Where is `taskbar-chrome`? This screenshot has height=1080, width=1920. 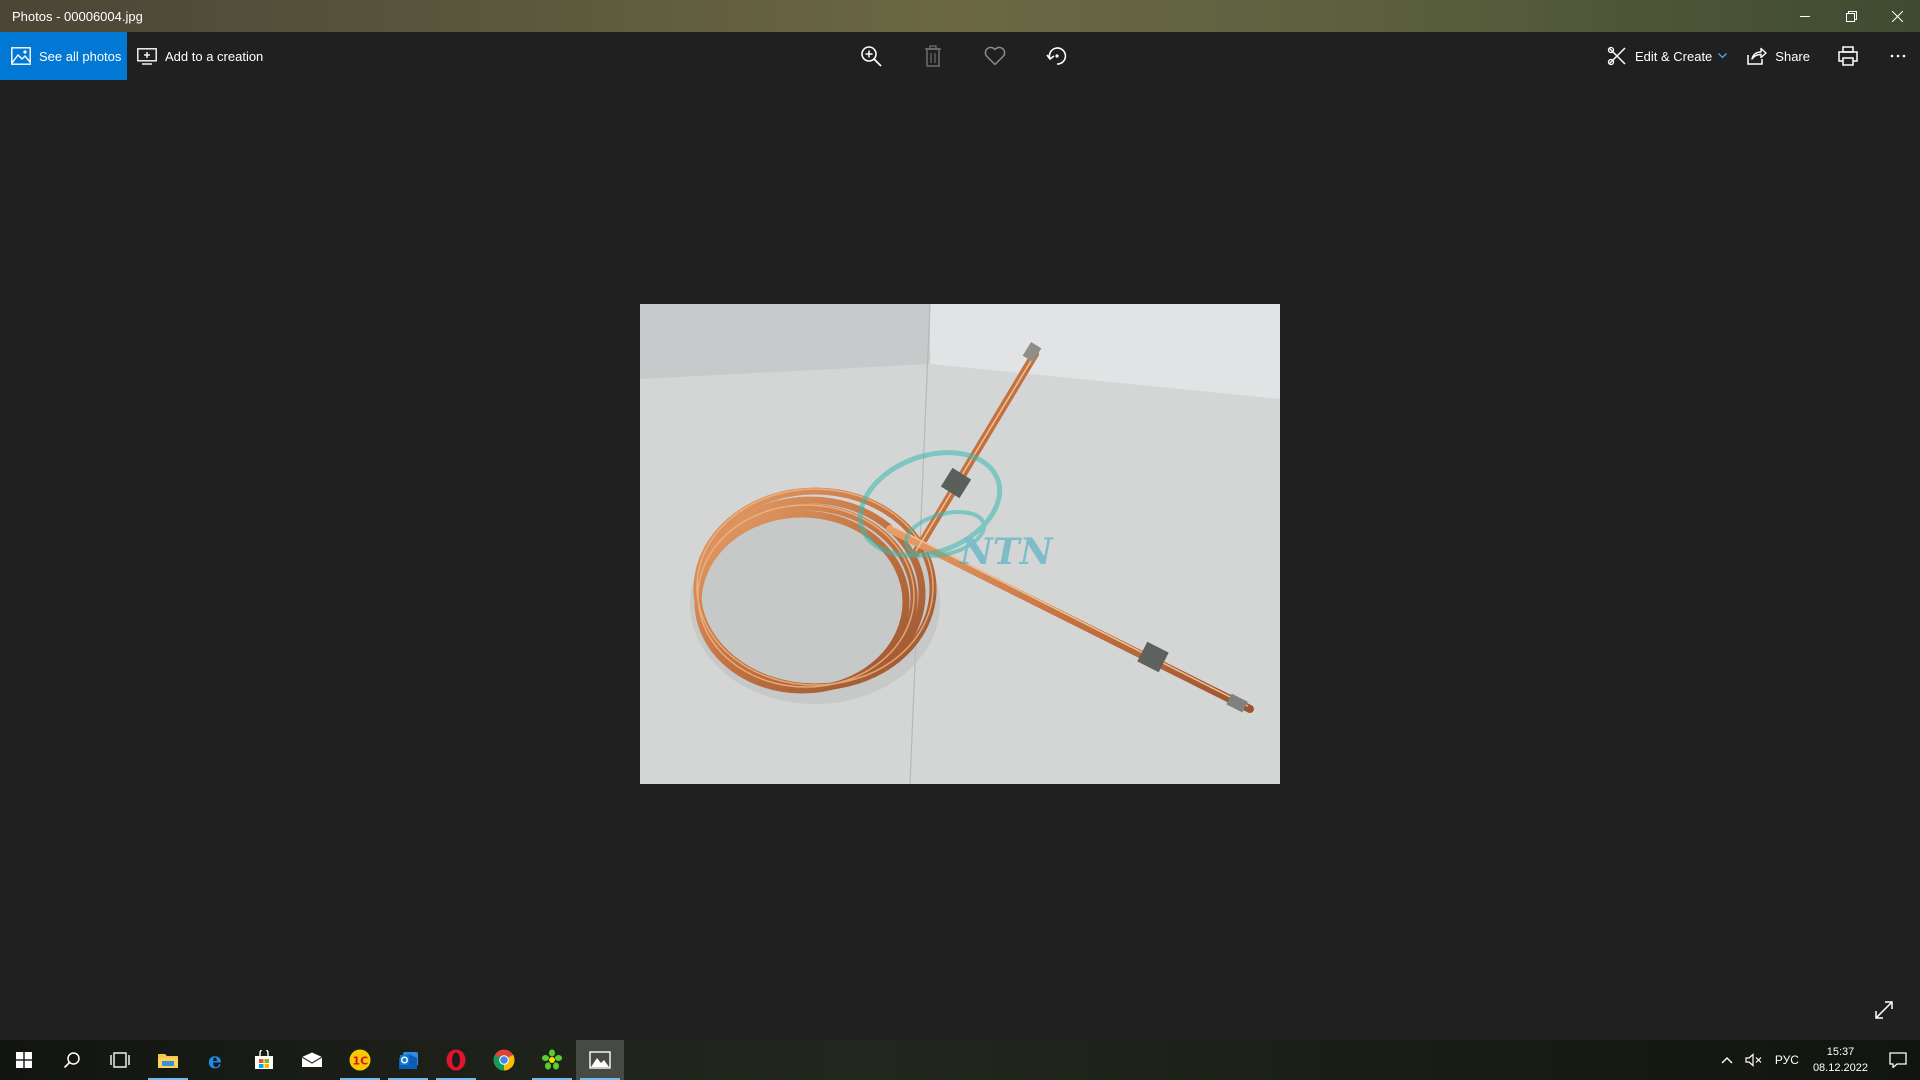 taskbar-chrome is located at coordinates (504, 1060).